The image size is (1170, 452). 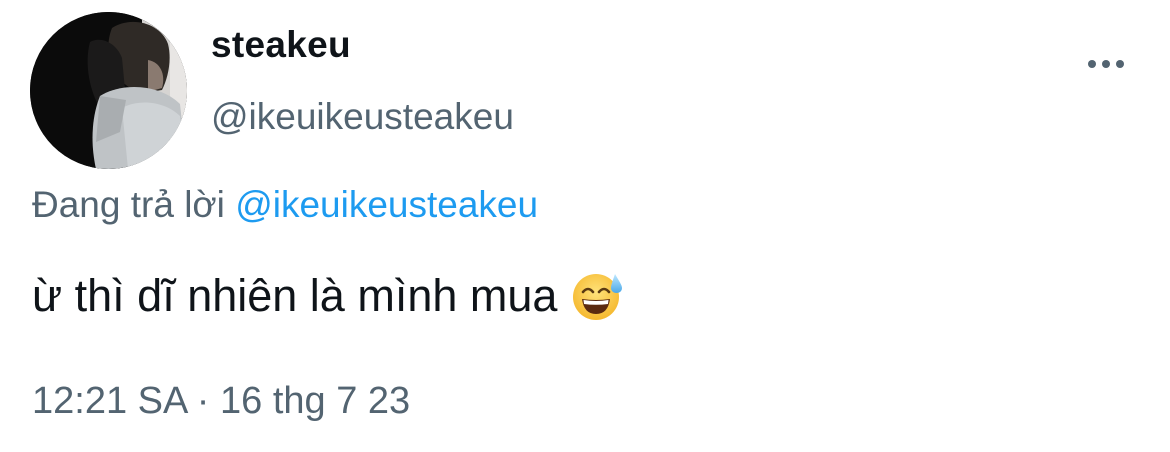 What do you see at coordinates (386, 204) in the screenshot?
I see `replying-to-mention-link: @ikeuikeusteakeu` at bounding box center [386, 204].